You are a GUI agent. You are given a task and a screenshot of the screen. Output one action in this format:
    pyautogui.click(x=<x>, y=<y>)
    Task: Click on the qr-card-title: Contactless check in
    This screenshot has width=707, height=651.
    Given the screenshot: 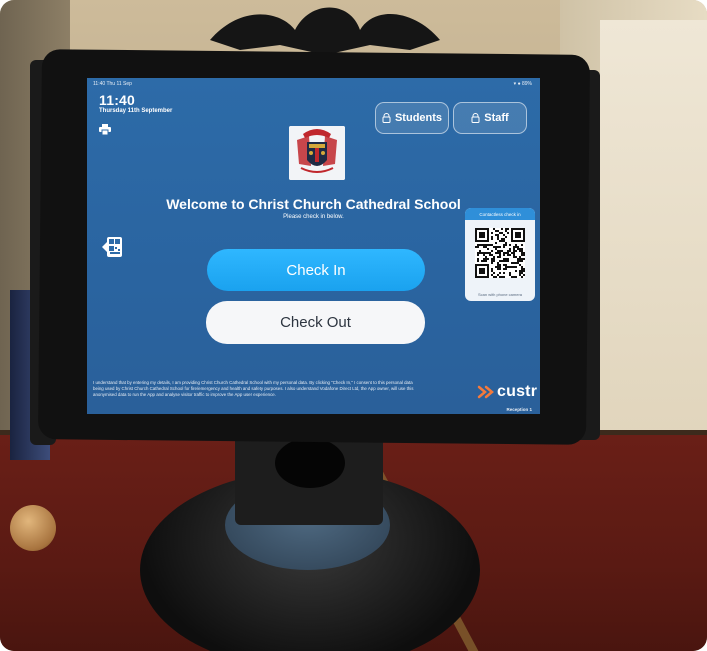 What is the action you would take?
    pyautogui.click(x=500, y=214)
    